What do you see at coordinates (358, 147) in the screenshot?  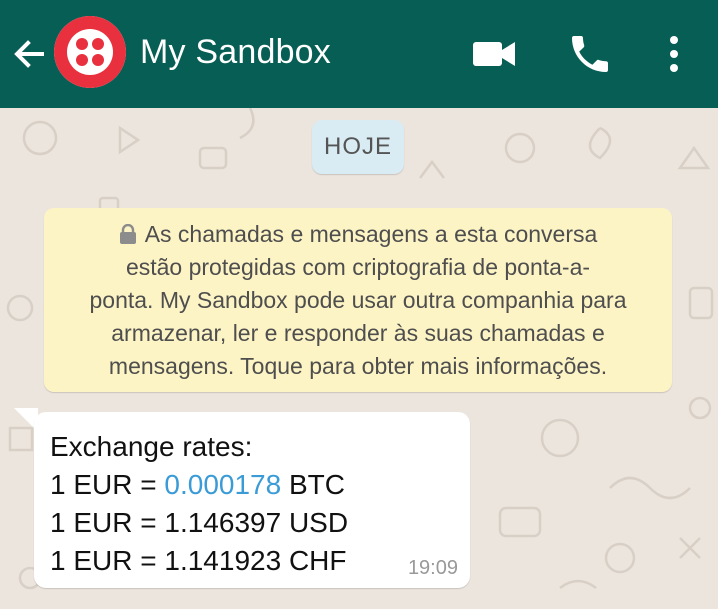 I see `date-chip: HOJE` at bounding box center [358, 147].